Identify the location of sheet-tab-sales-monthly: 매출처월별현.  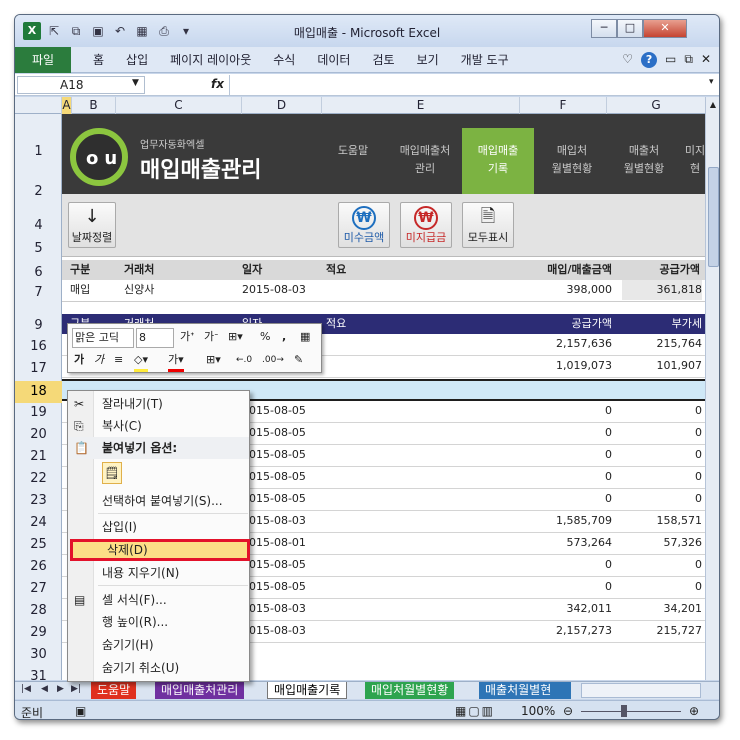
(525, 690).